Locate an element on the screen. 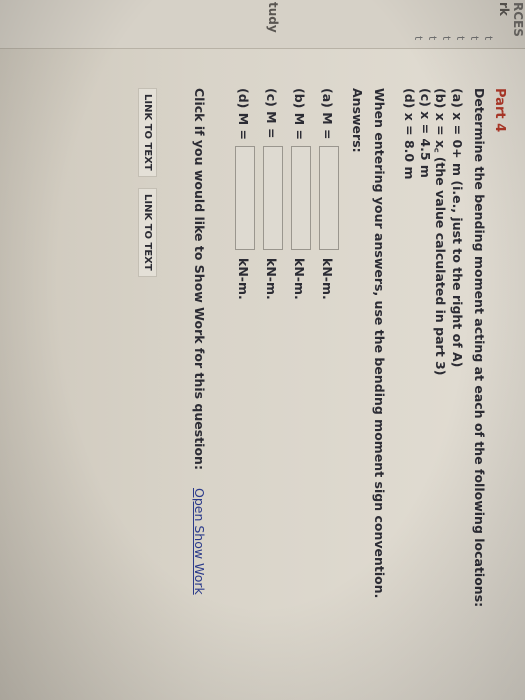 The width and height of the screenshot is (525, 700). location-item: (c) x = 4.5 m is located at coordinates (425, 133).